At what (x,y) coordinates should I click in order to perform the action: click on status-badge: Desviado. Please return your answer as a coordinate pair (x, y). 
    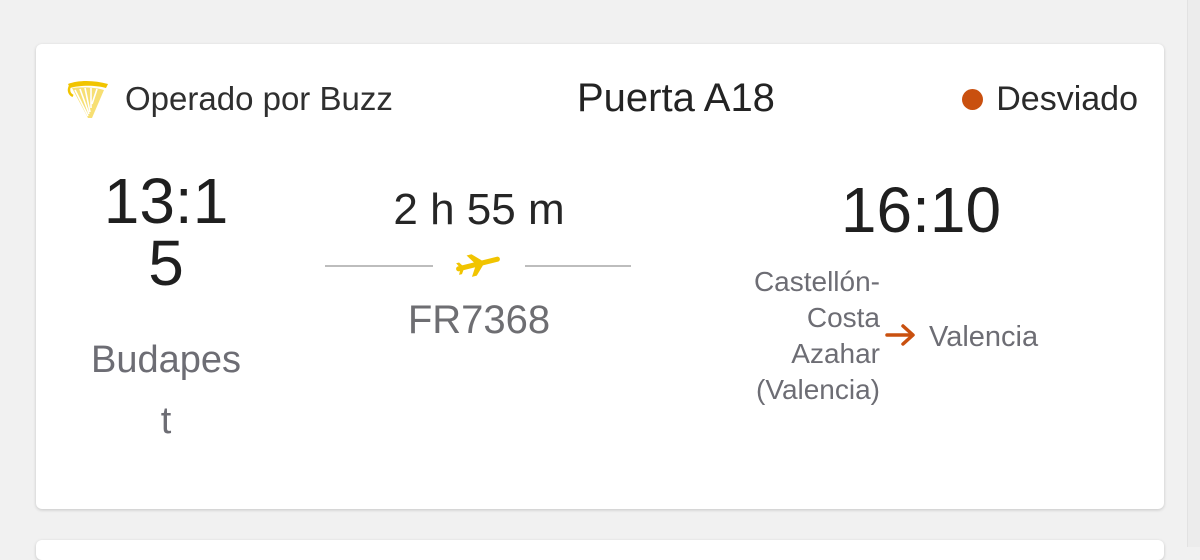
    Looking at the image, I should click on (1050, 99).